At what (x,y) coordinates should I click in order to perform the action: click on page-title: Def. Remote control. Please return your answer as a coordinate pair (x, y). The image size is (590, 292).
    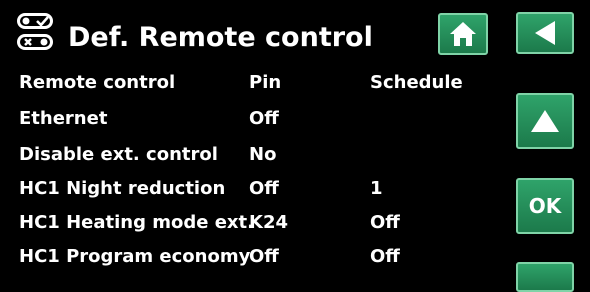
    Looking at the image, I should click on (220, 37).